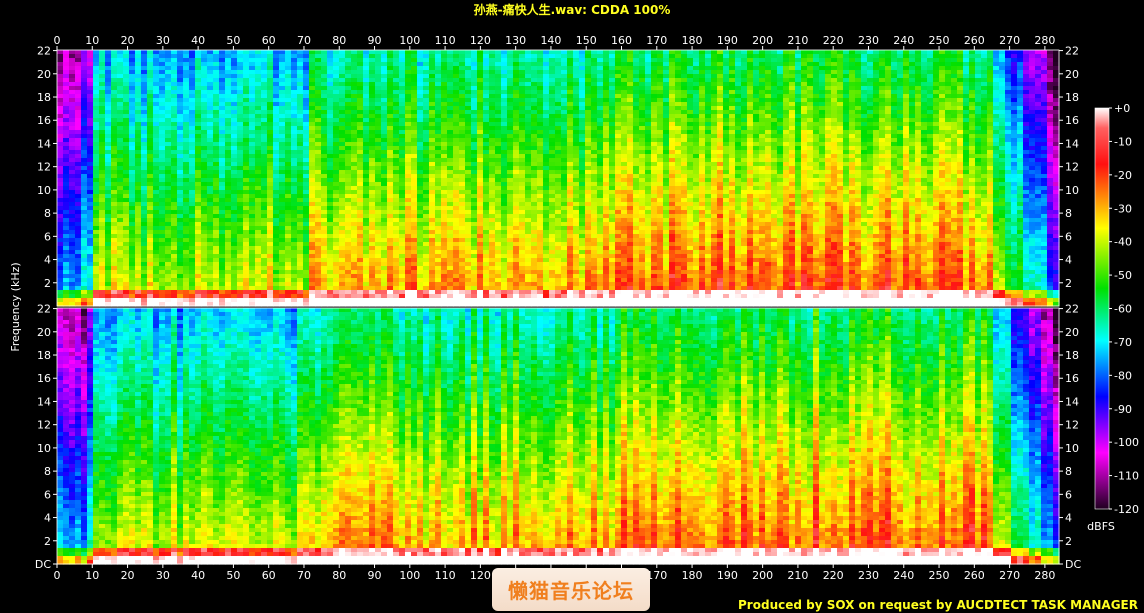  Describe the element at coordinates (1123, 409) in the screenshot. I see `colorbar-tick-label: -90` at that location.